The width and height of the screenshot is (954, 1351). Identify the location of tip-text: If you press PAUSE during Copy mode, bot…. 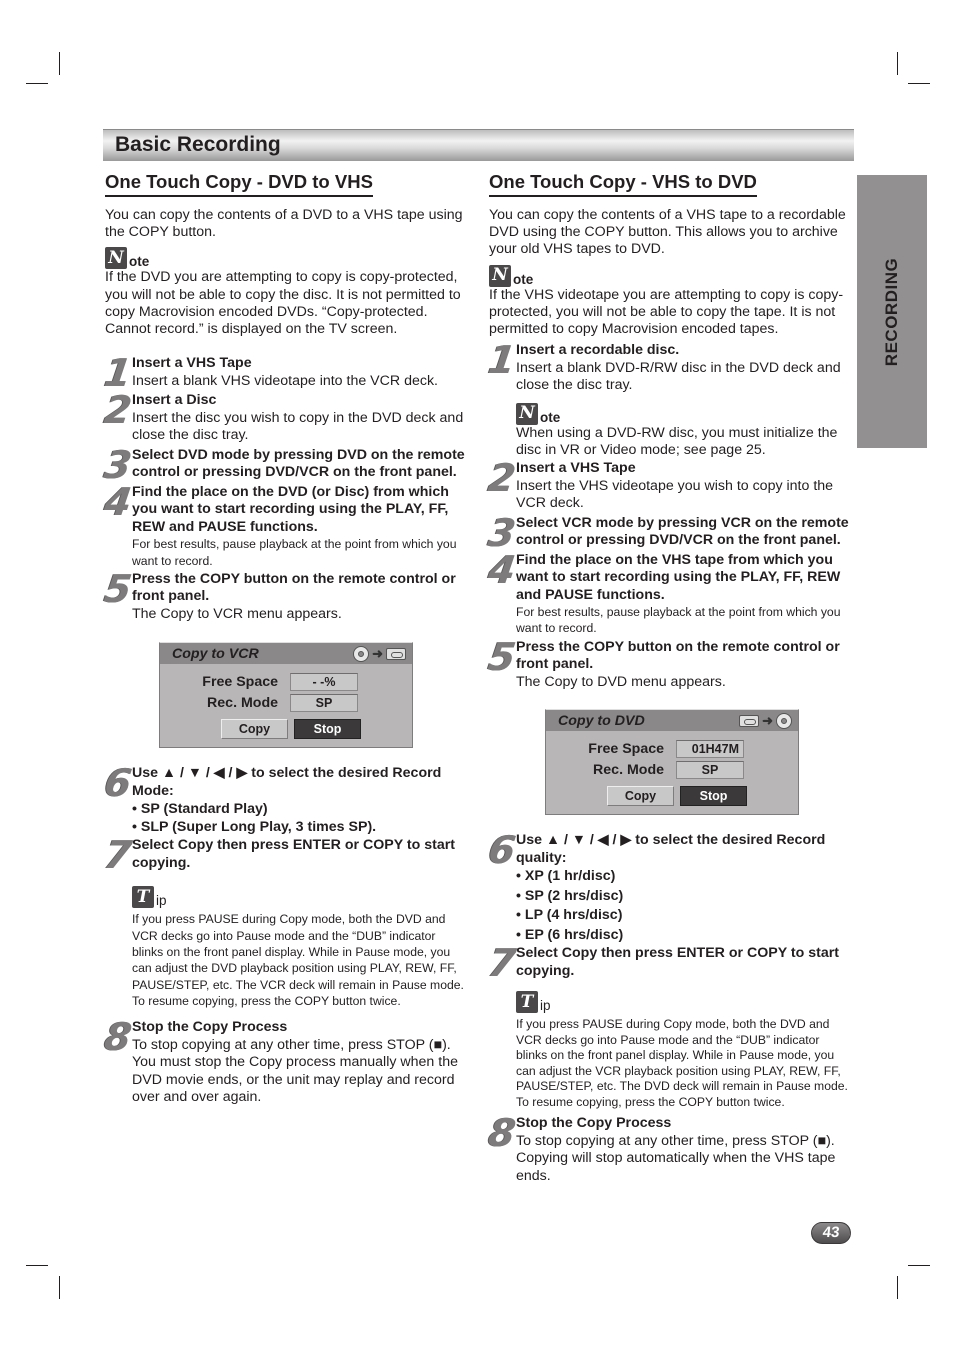
(682, 1063).